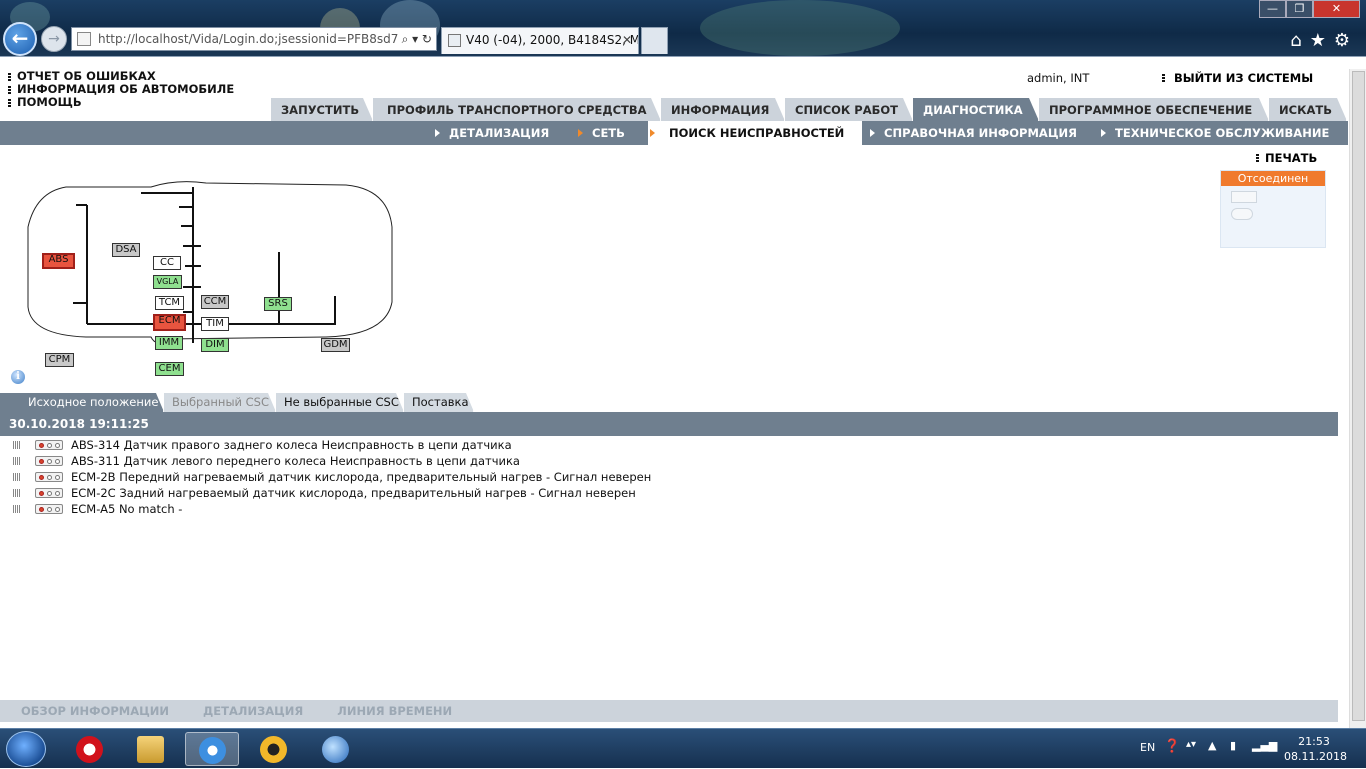 The width and height of the screenshot is (1366, 769). I want to click on tab-selected-csc: Выбранный CSC, so click(220, 402).